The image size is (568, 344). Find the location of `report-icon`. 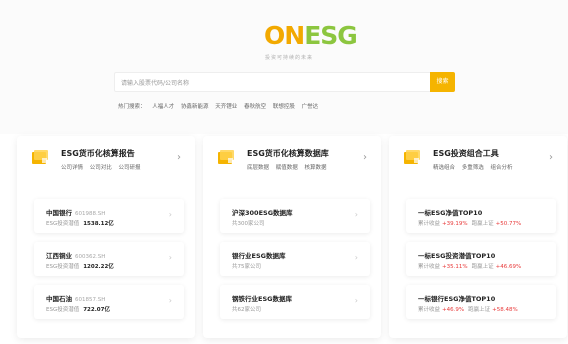

report-icon is located at coordinates (40, 157).